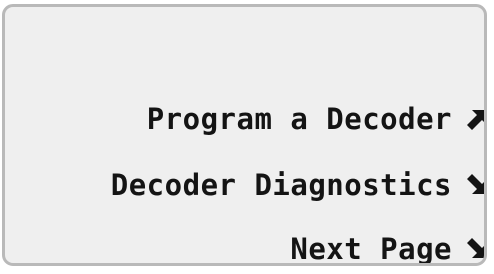  Describe the element at coordinates (371, 249) in the screenshot. I see `menu-item-label: Next Page` at that location.